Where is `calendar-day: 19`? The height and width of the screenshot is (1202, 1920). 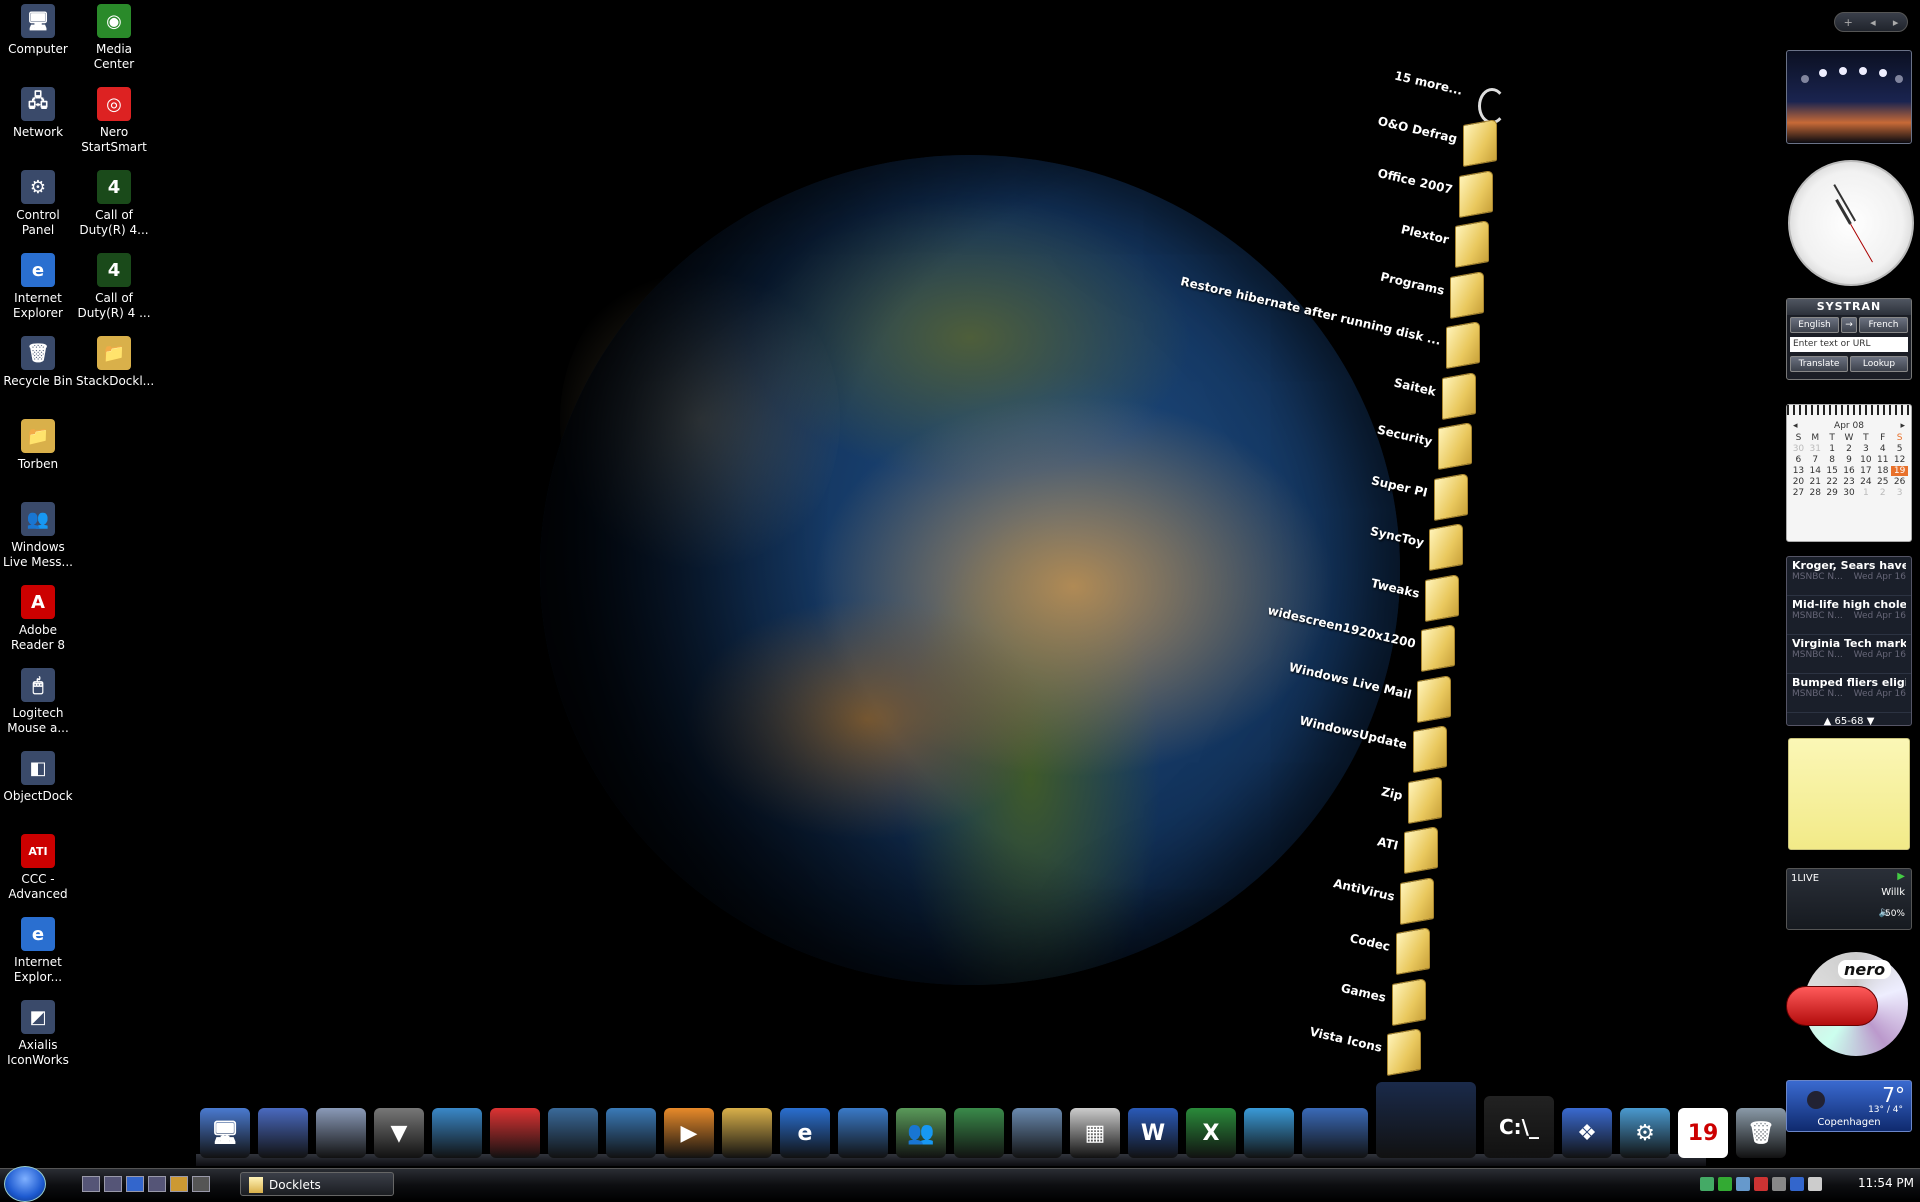 calendar-day: 19 is located at coordinates (1899, 471).